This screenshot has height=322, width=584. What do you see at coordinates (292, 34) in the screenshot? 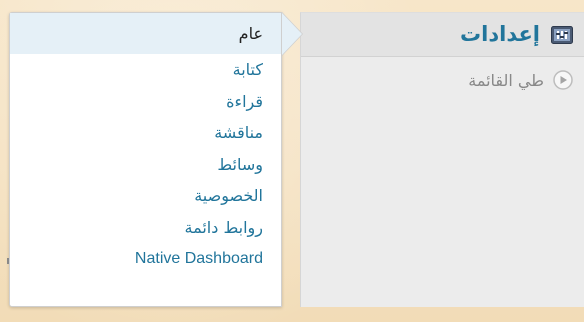
I see `flyout-arrow` at bounding box center [292, 34].